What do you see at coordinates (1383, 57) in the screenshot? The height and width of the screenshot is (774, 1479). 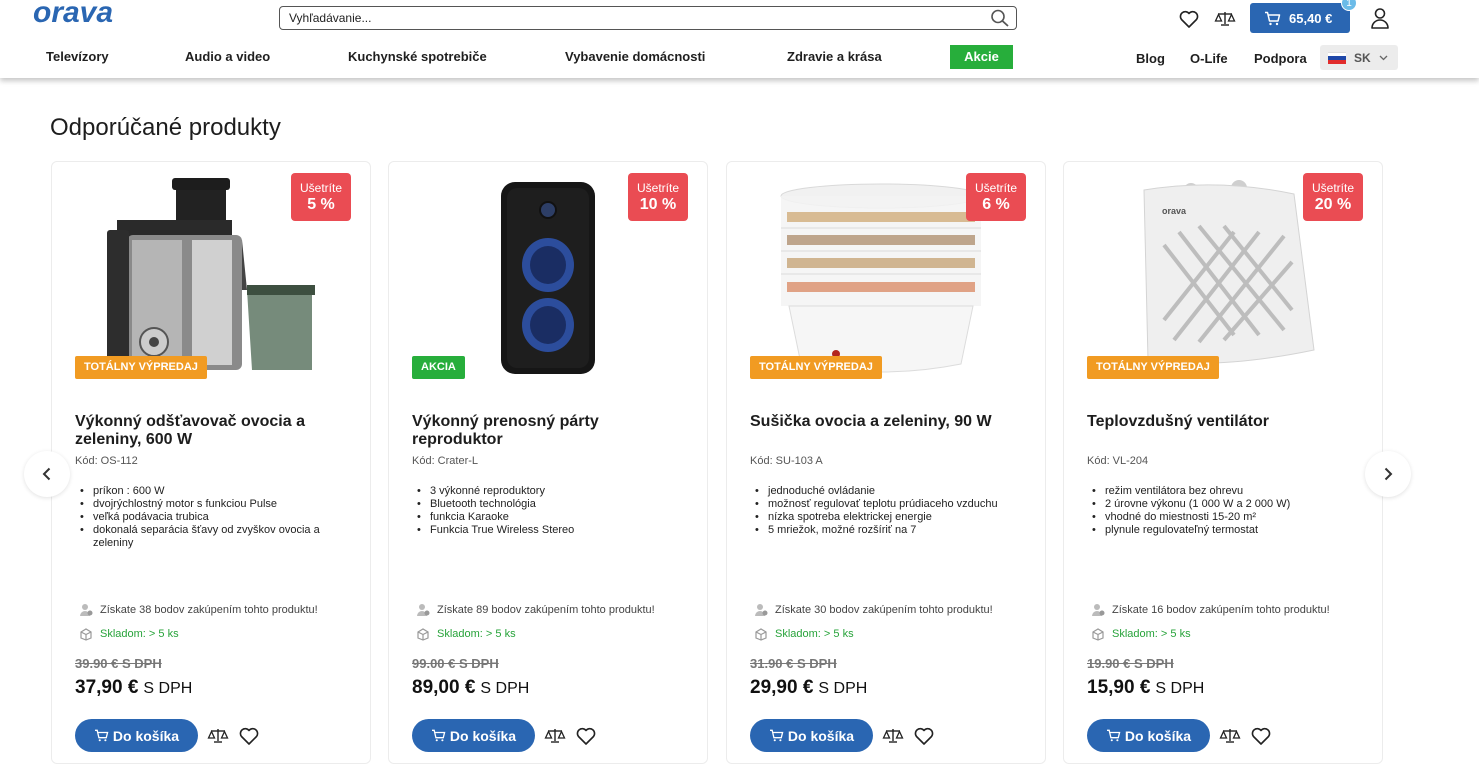 I see `chevron-down-icon` at bounding box center [1383, 57].